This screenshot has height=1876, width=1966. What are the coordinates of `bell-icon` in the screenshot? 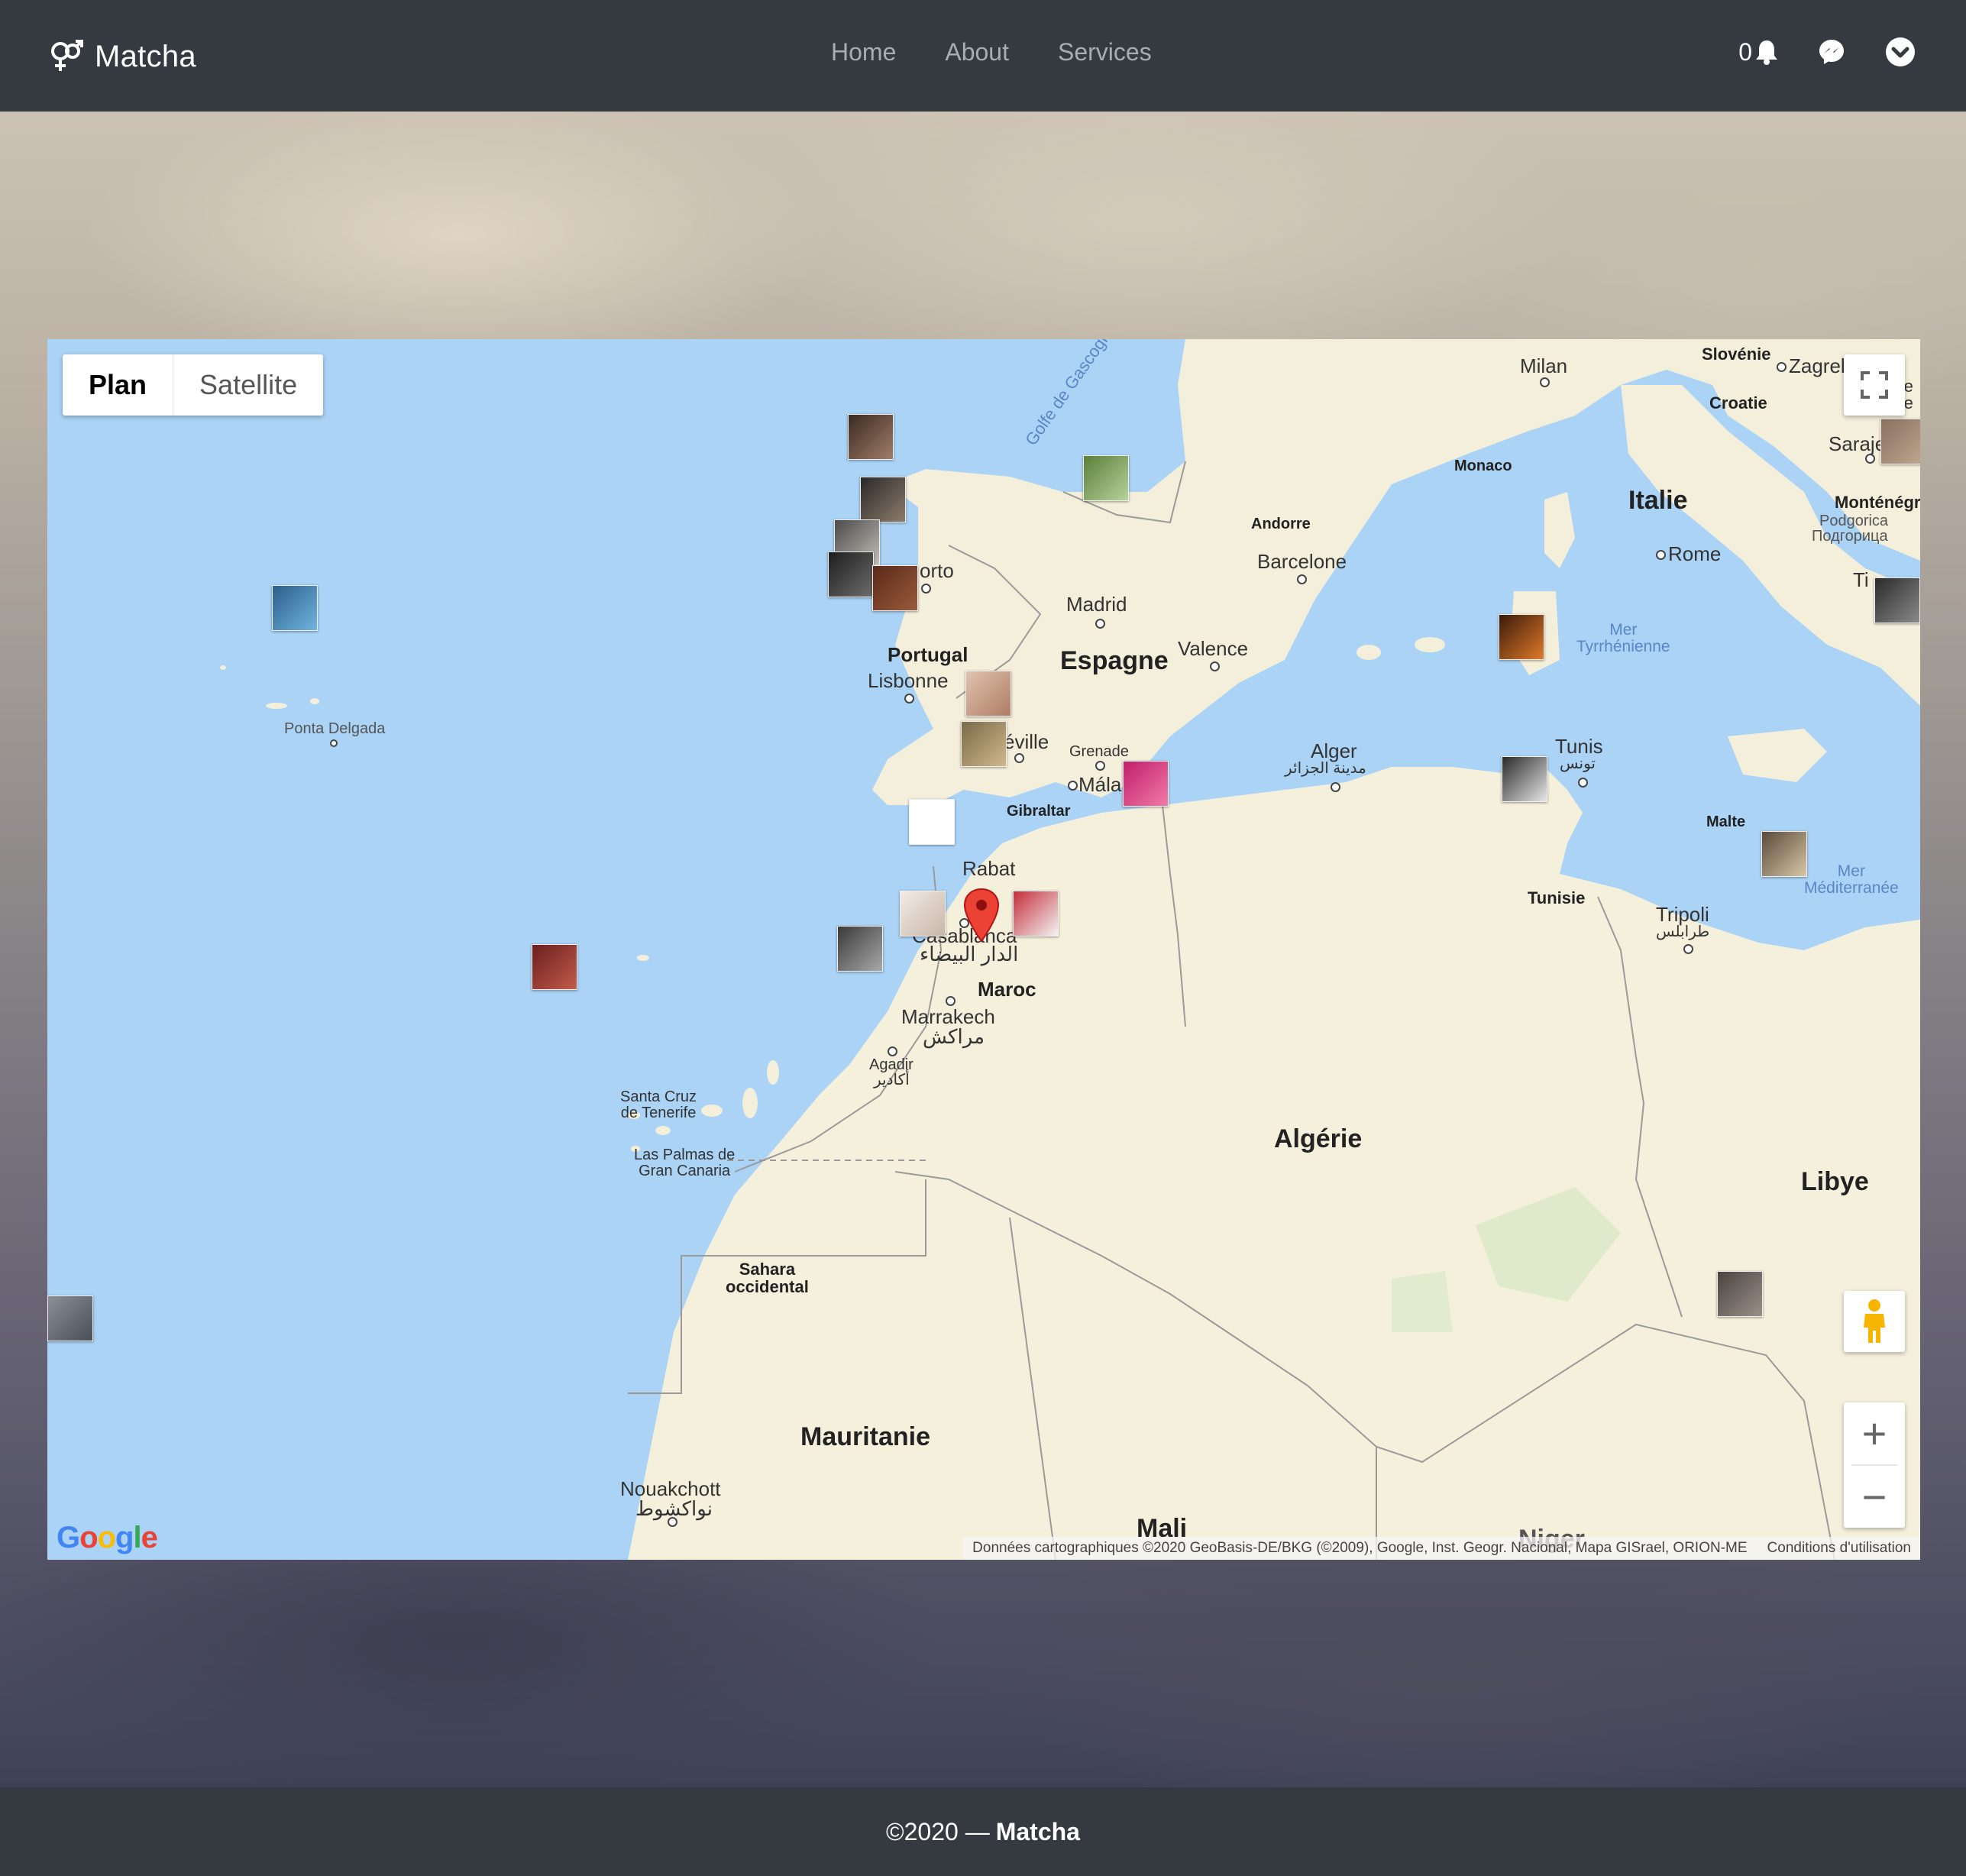 It's located at (1767, 52).